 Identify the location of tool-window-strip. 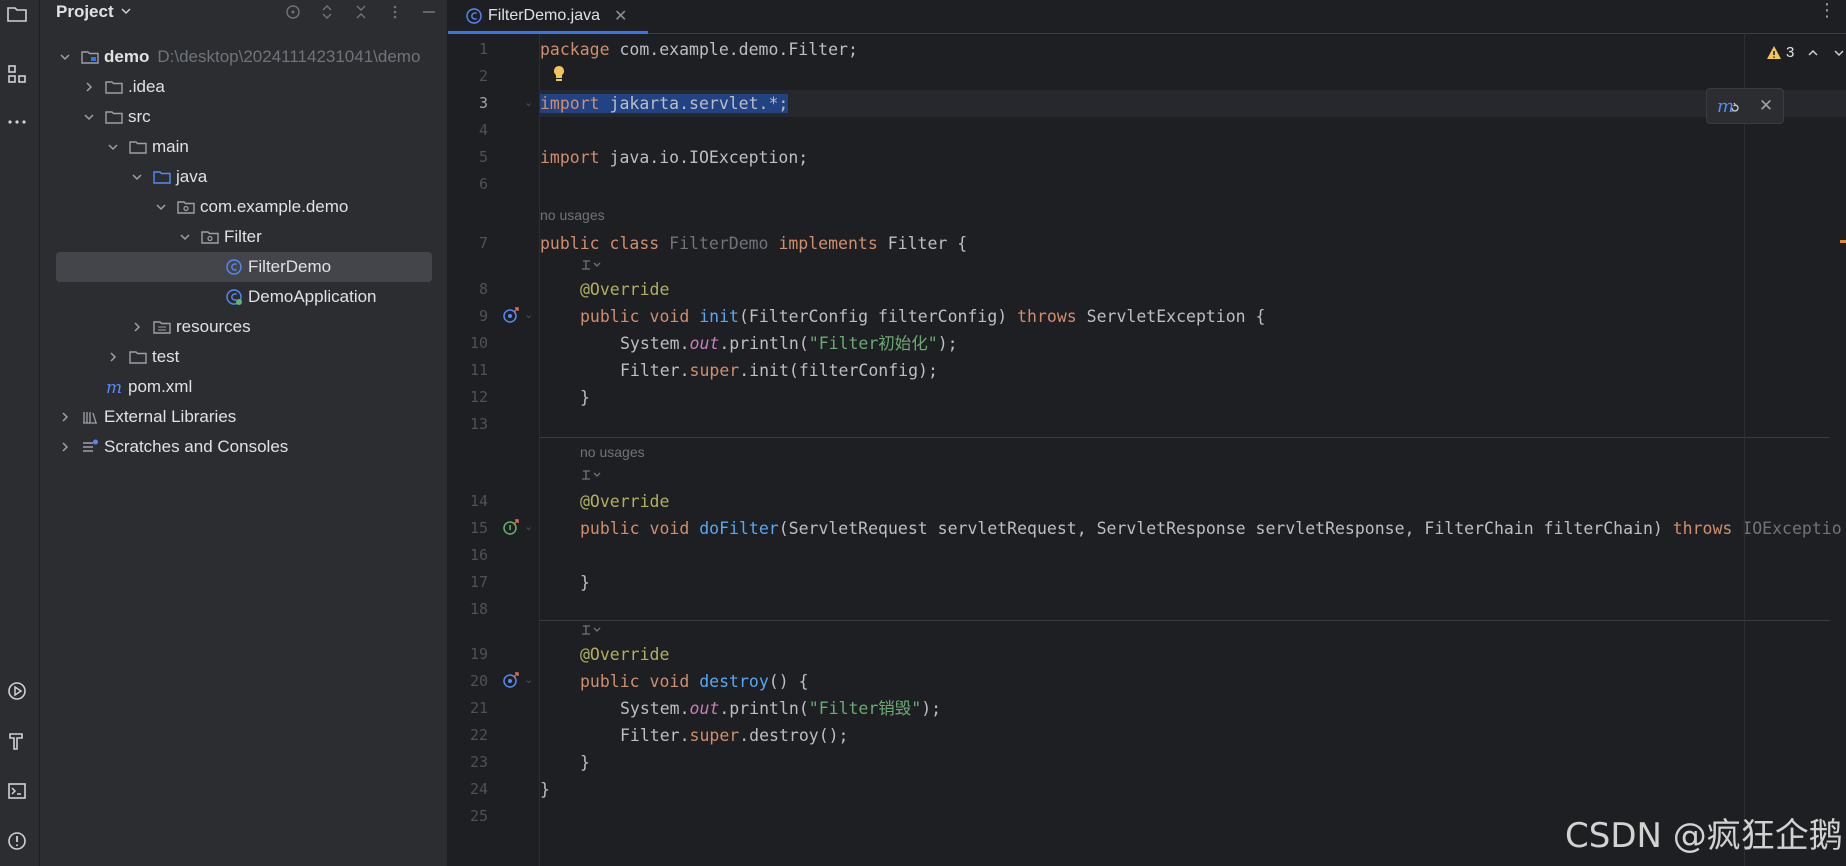
(20, 433).